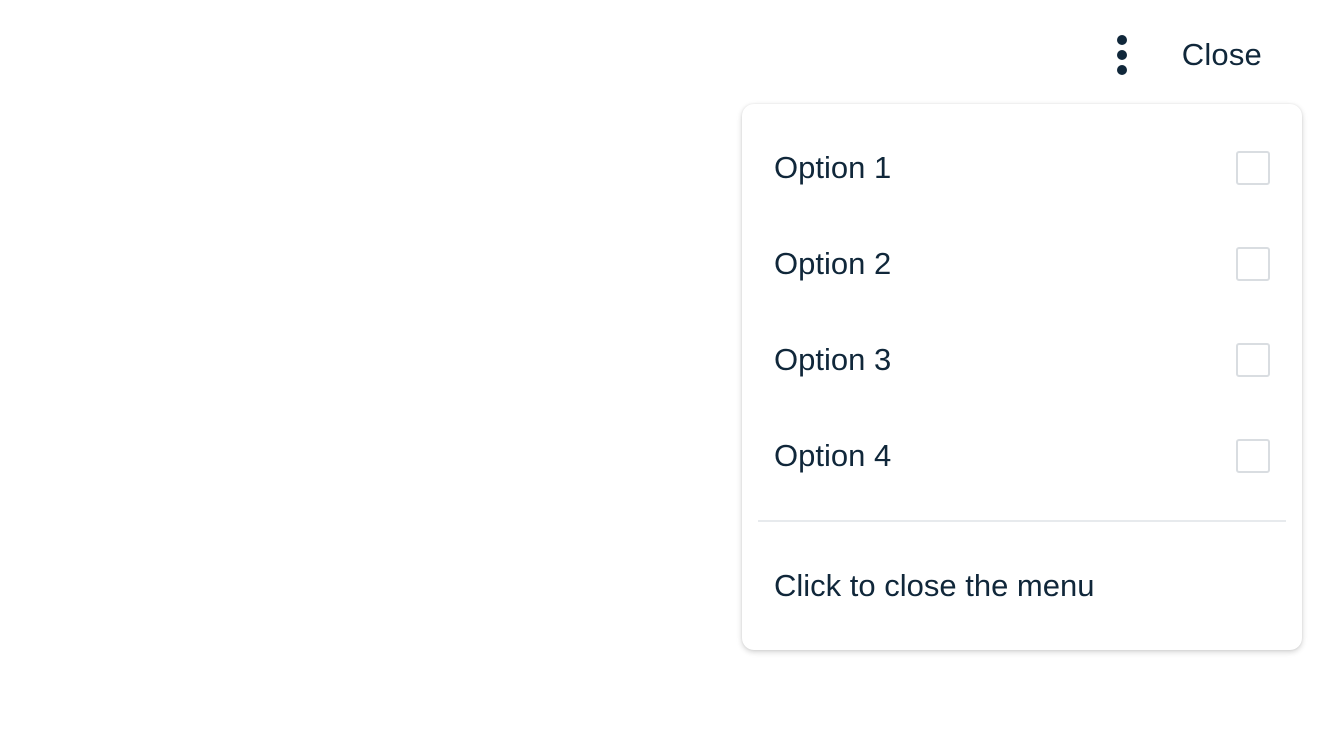 The height and width of the screenshot is (750, 1334). I want to click on vertical-dots-icon, so click(1121, 55).